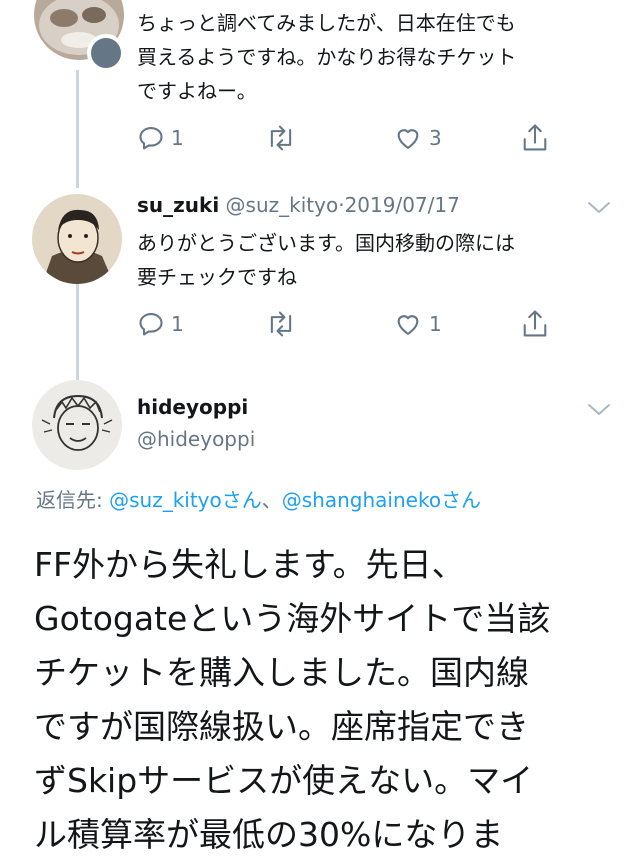 This screenshot has width=640, height=867. I want to click on thread-line-middle, so click(77, 332).